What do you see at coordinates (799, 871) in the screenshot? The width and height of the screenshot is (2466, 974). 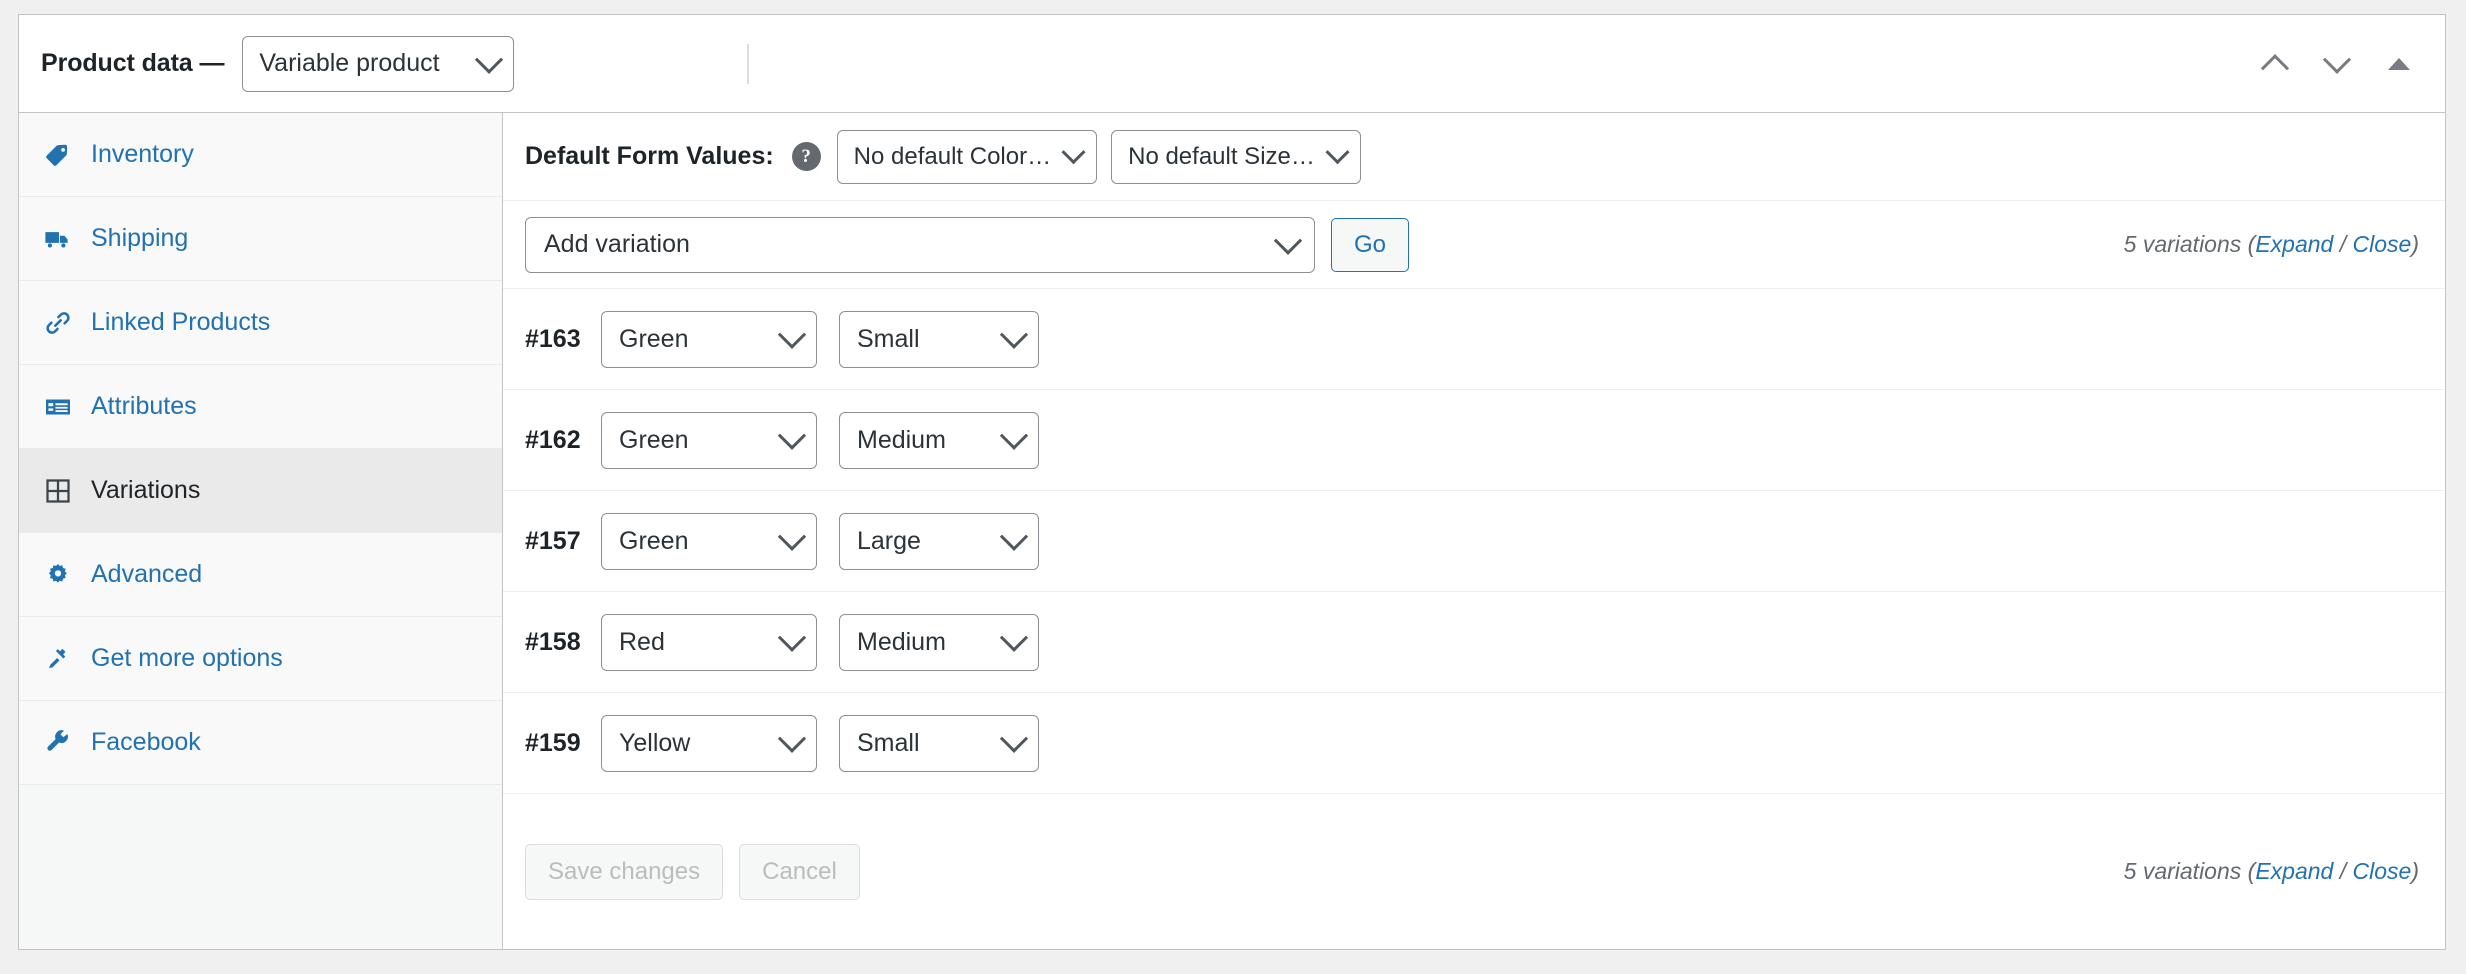 I see `cancel-button: Cancel` at bounding box center [799, 871].